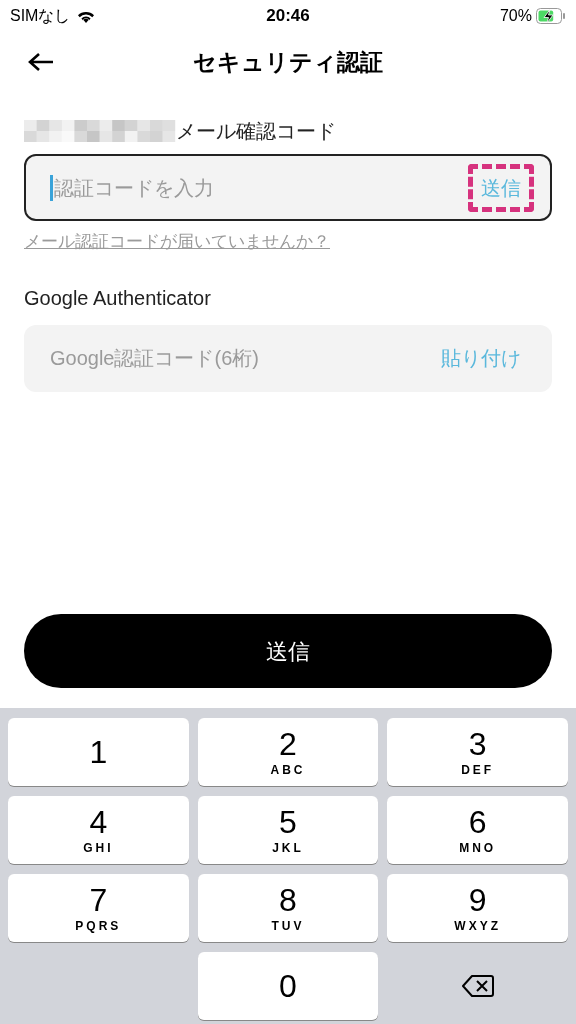 This screenshot has width=576, height=1024. I want to click on keypad-key: 9 WXYZ, so click(477, 908).